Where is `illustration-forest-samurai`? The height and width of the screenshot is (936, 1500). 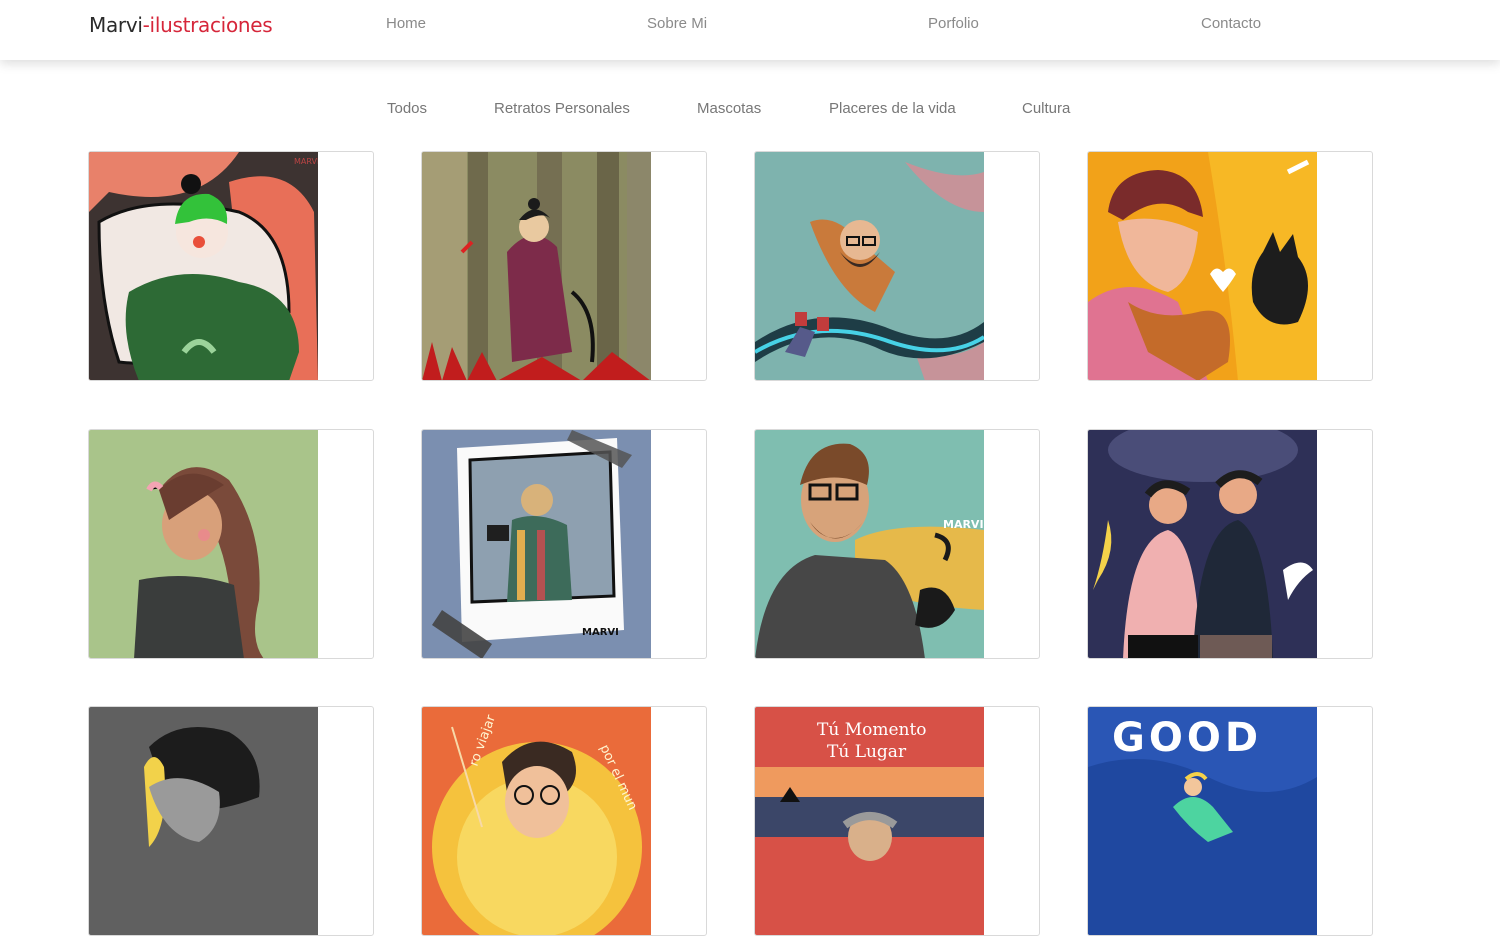 illustration-forest-samurai is located at coordinates (536, 266).